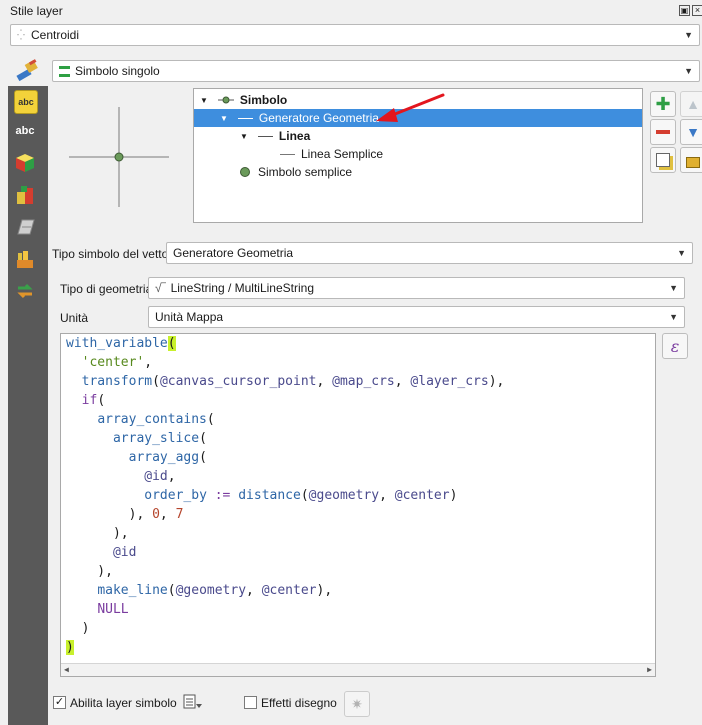  I want to click on lock-layer-button, so click(691, 160).